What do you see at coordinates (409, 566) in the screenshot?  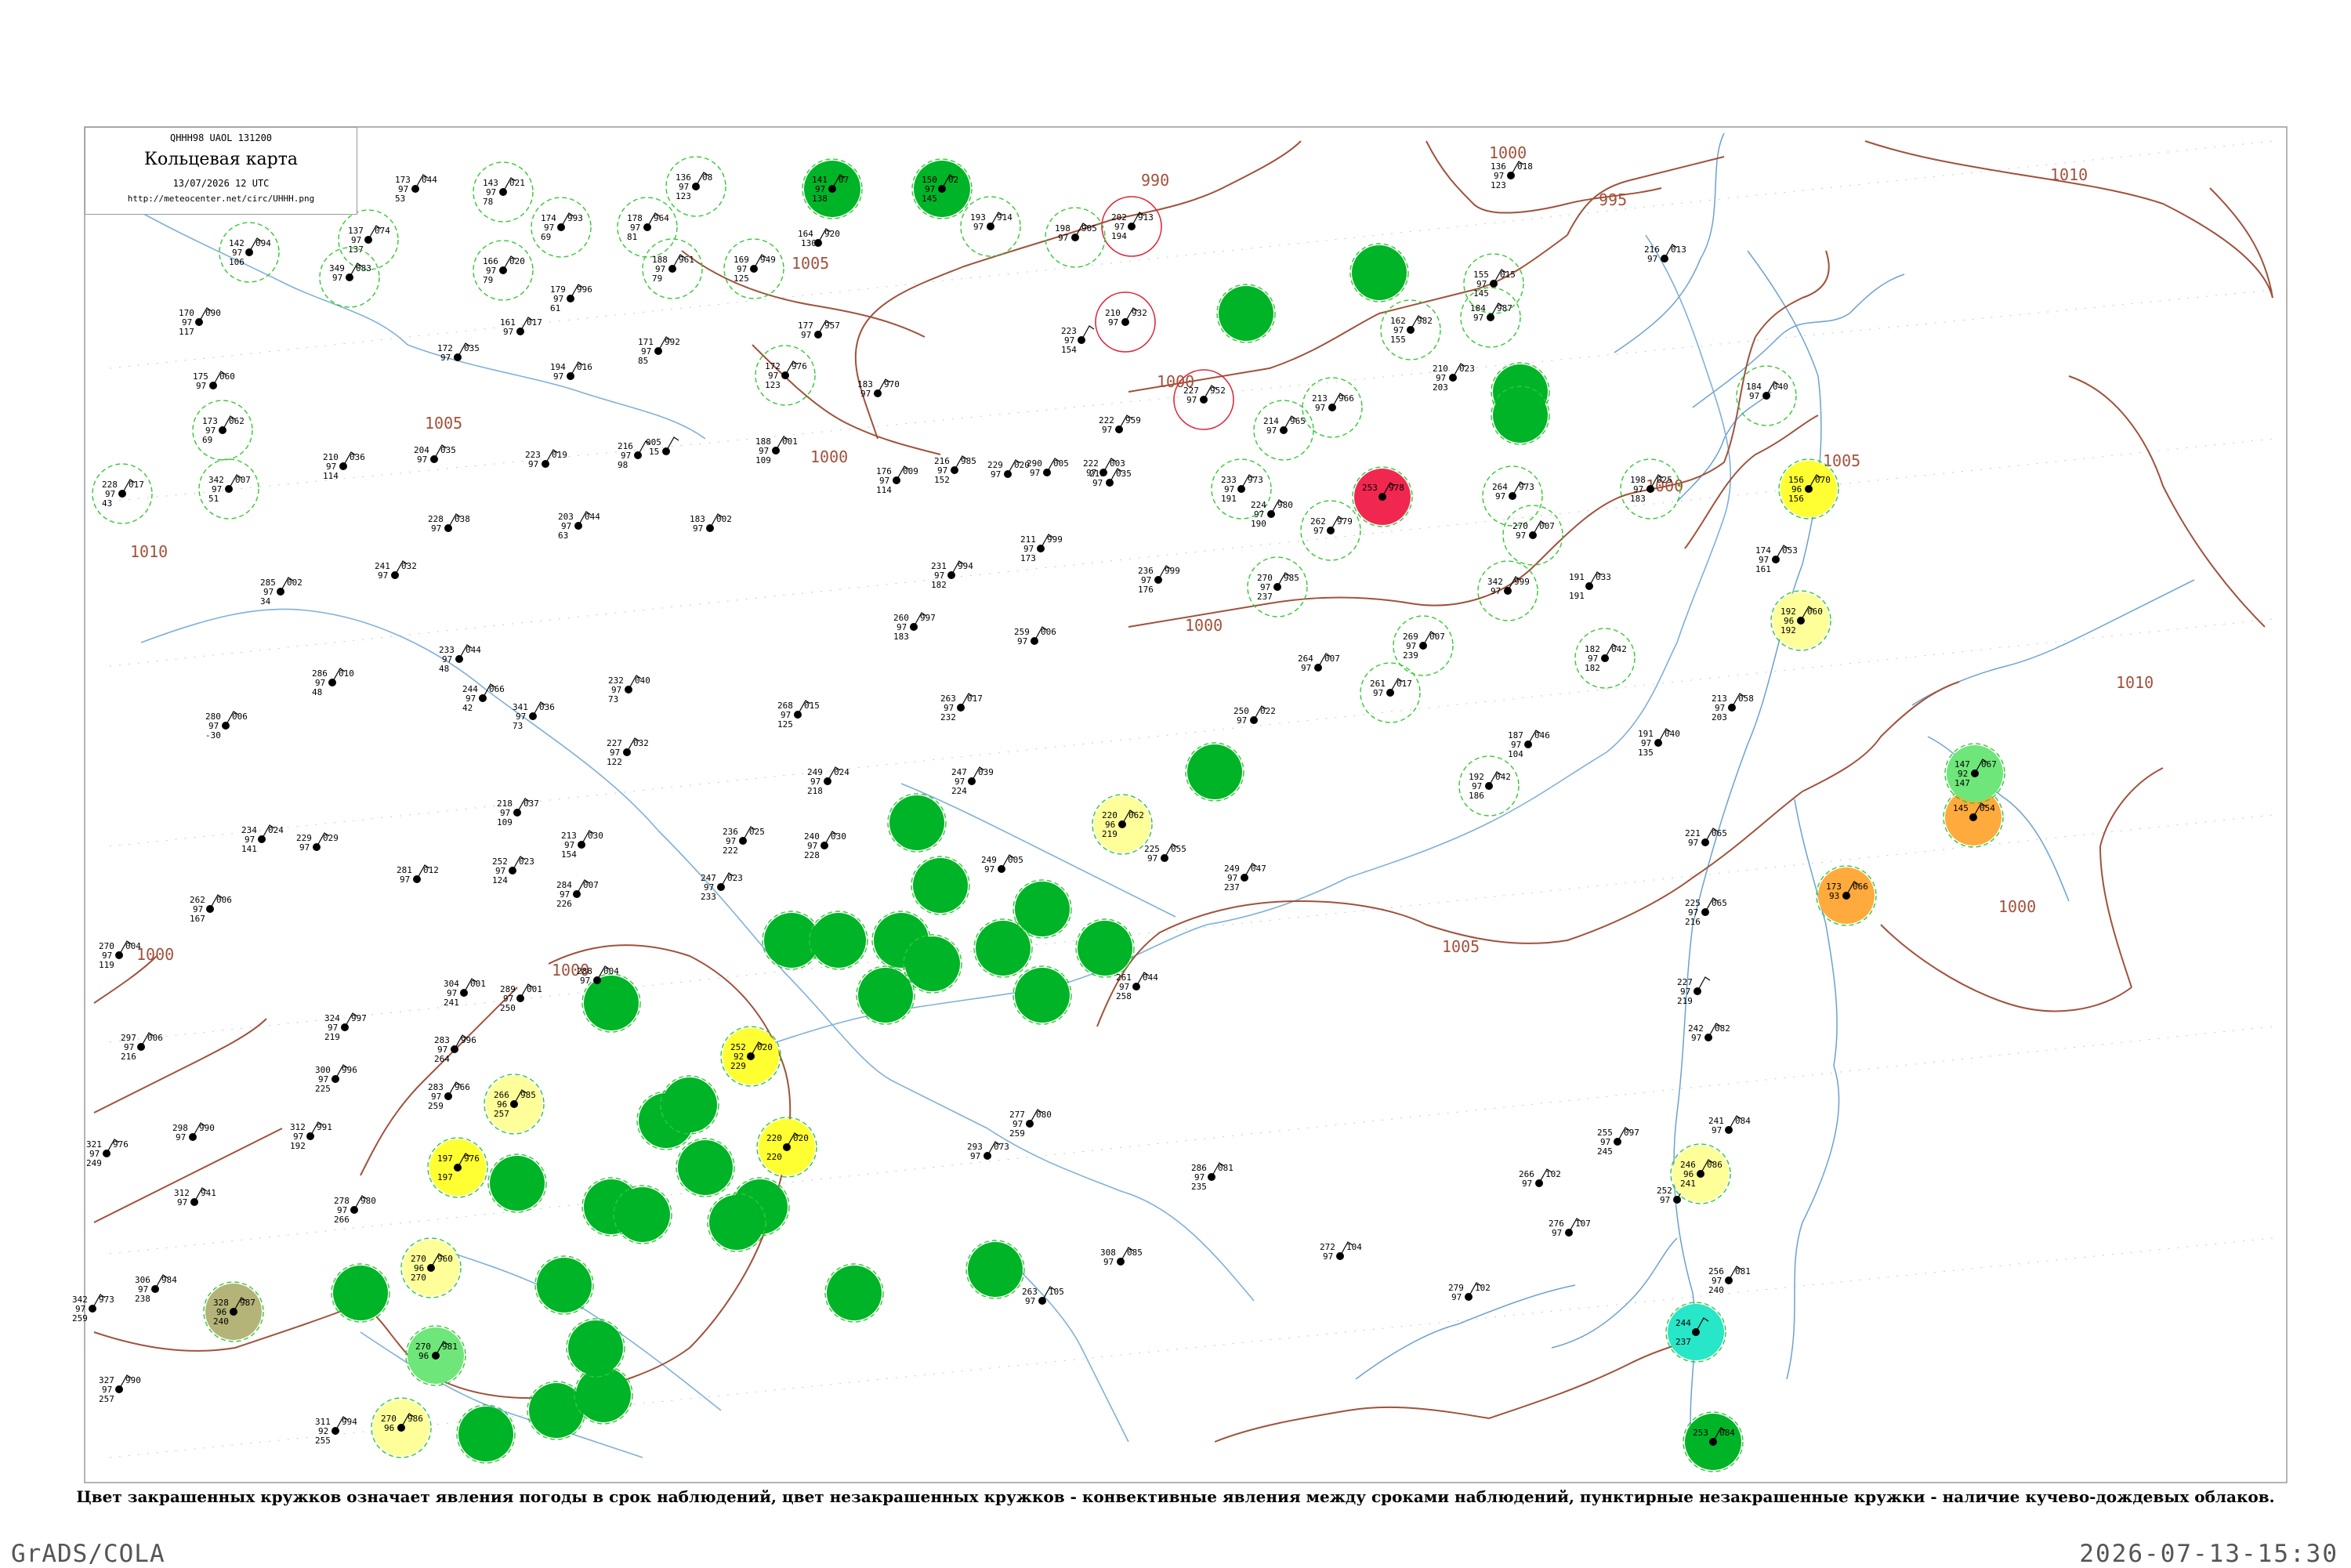 I see `pressure-value: 032` at bounding box center [409, 566].